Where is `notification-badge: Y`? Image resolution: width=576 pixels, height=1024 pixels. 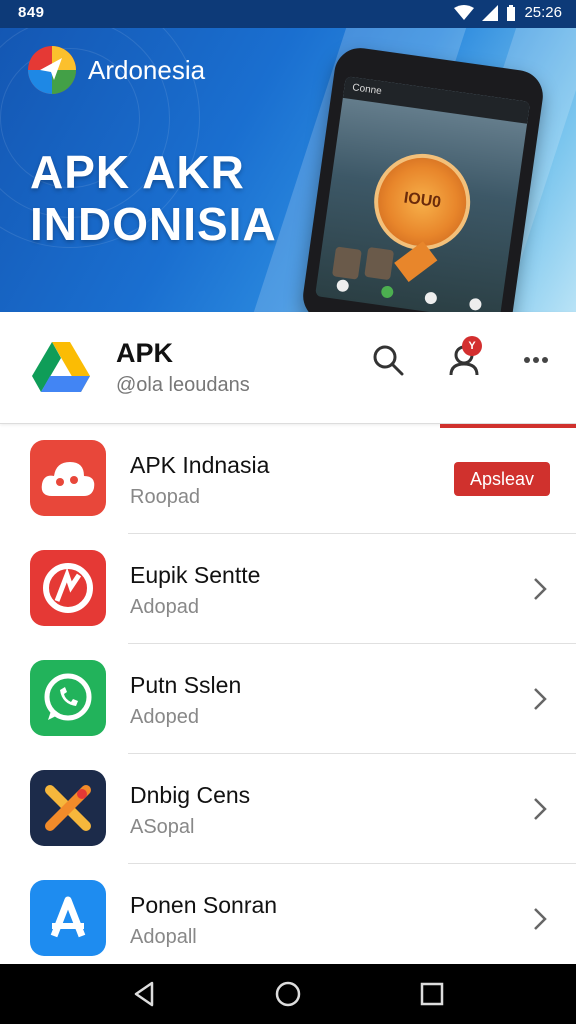
notification-badge: Y is located at coordinates (472, 346).